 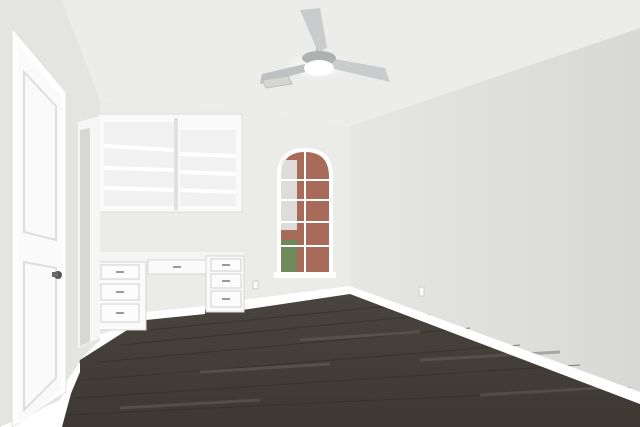 What do you see at coordinates (89, 232) in the screenshot?
I see `doorway` at bounding box center [89, 232].